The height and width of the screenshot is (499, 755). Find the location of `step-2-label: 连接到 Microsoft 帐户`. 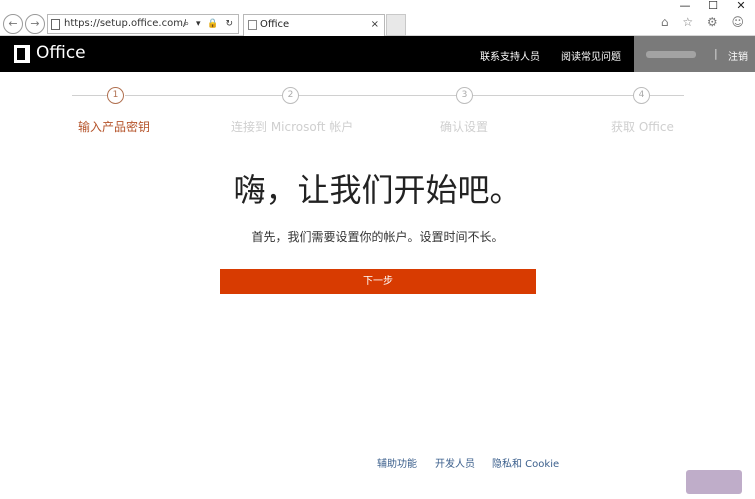

step-2-label: 连接到 Microsoft 帐户 is located at coordinates (292, 127).